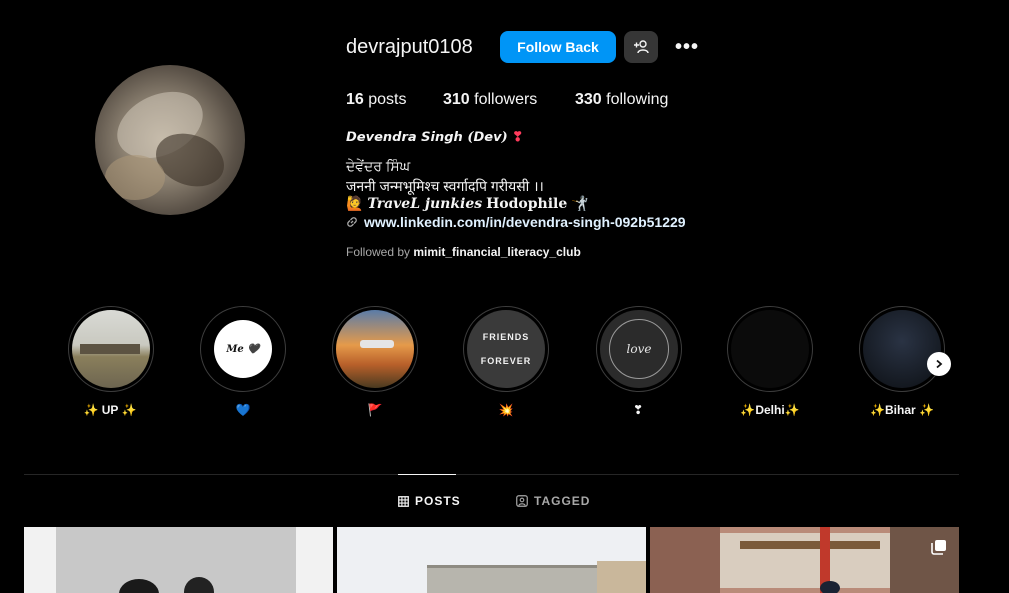 The image size is (1009, 593). I want to click on highlight-label: ✨ UP ✨, so click(110, 410).